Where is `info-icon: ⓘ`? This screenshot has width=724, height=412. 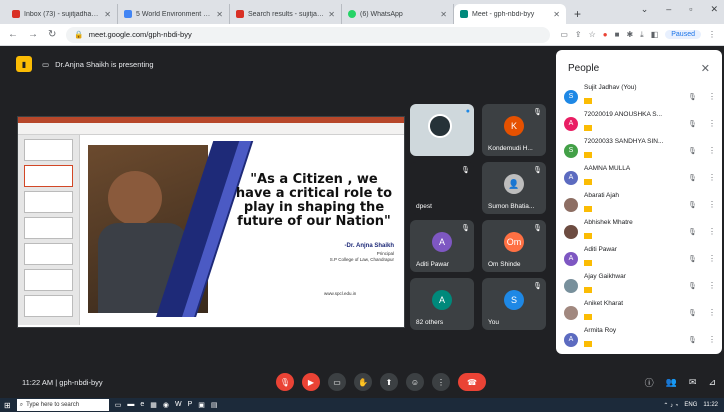
info-icon: ⓘ is located at coordinates (649, 382).